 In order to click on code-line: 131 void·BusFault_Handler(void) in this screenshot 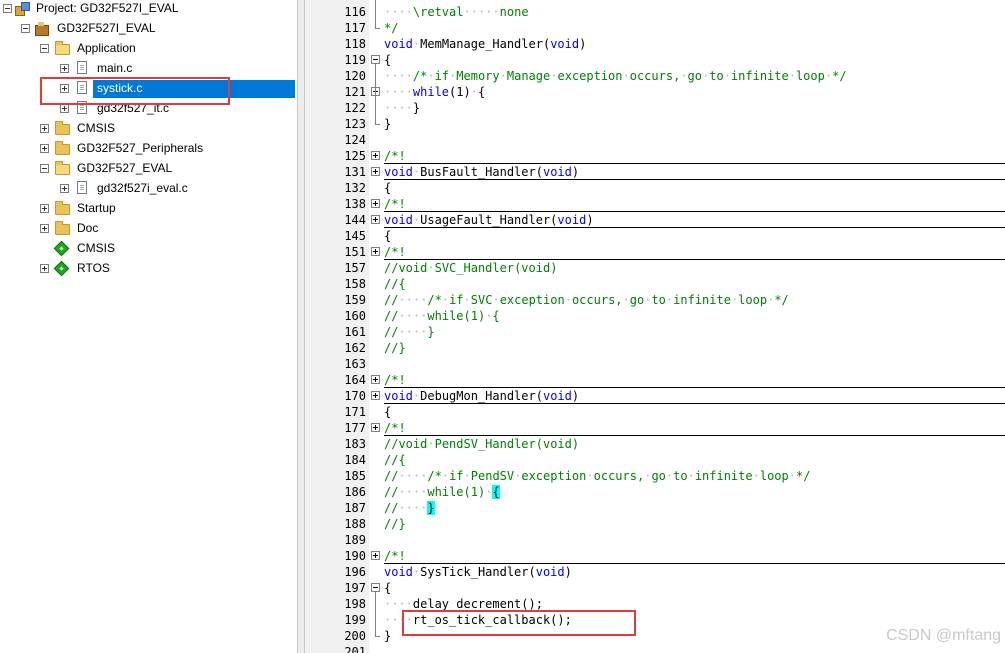, I will do `click(655, 172)`.